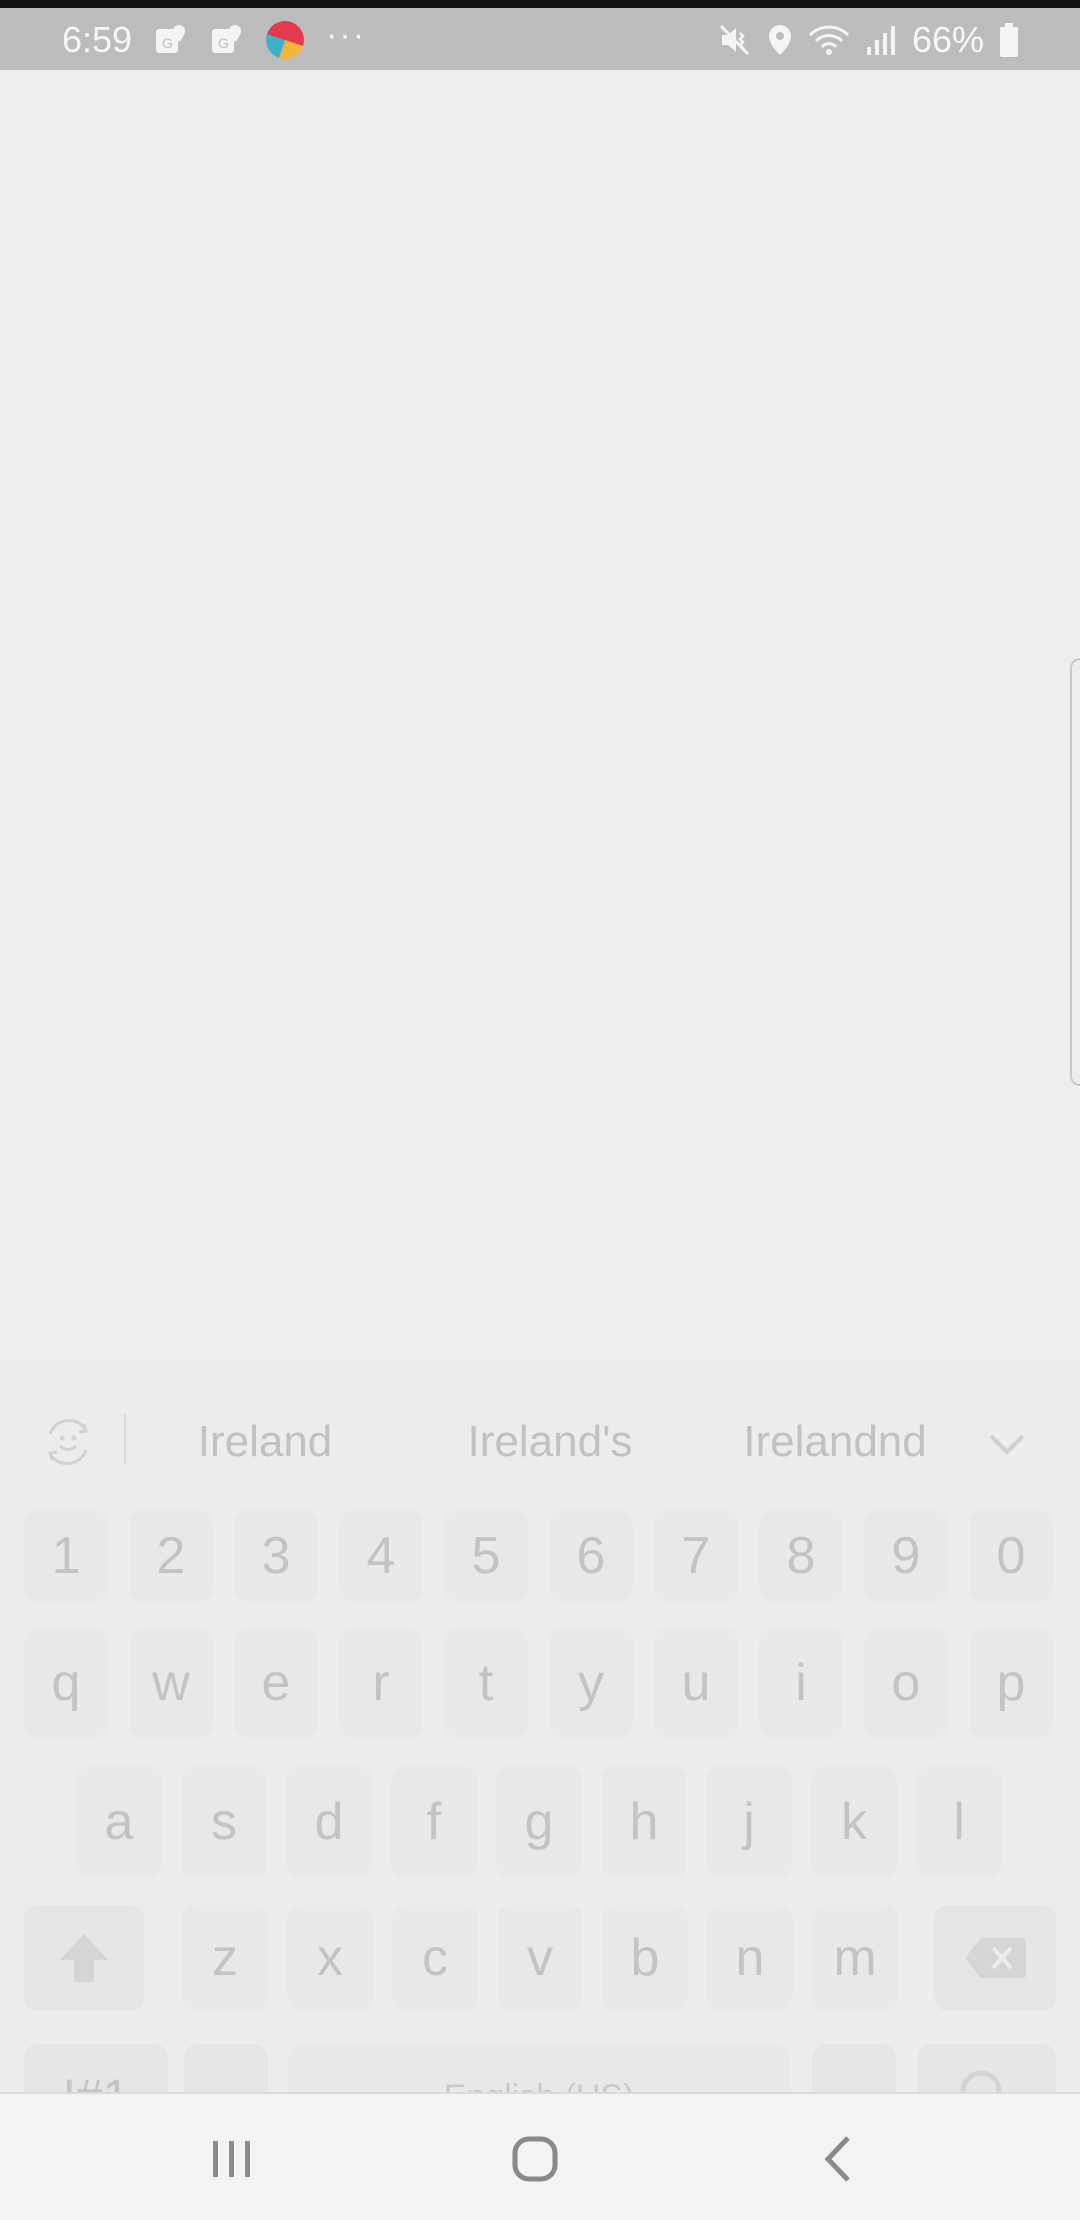 This screenshot has width=1080, height=2220. I want to click on navigation-bar, so click(540, 2156).